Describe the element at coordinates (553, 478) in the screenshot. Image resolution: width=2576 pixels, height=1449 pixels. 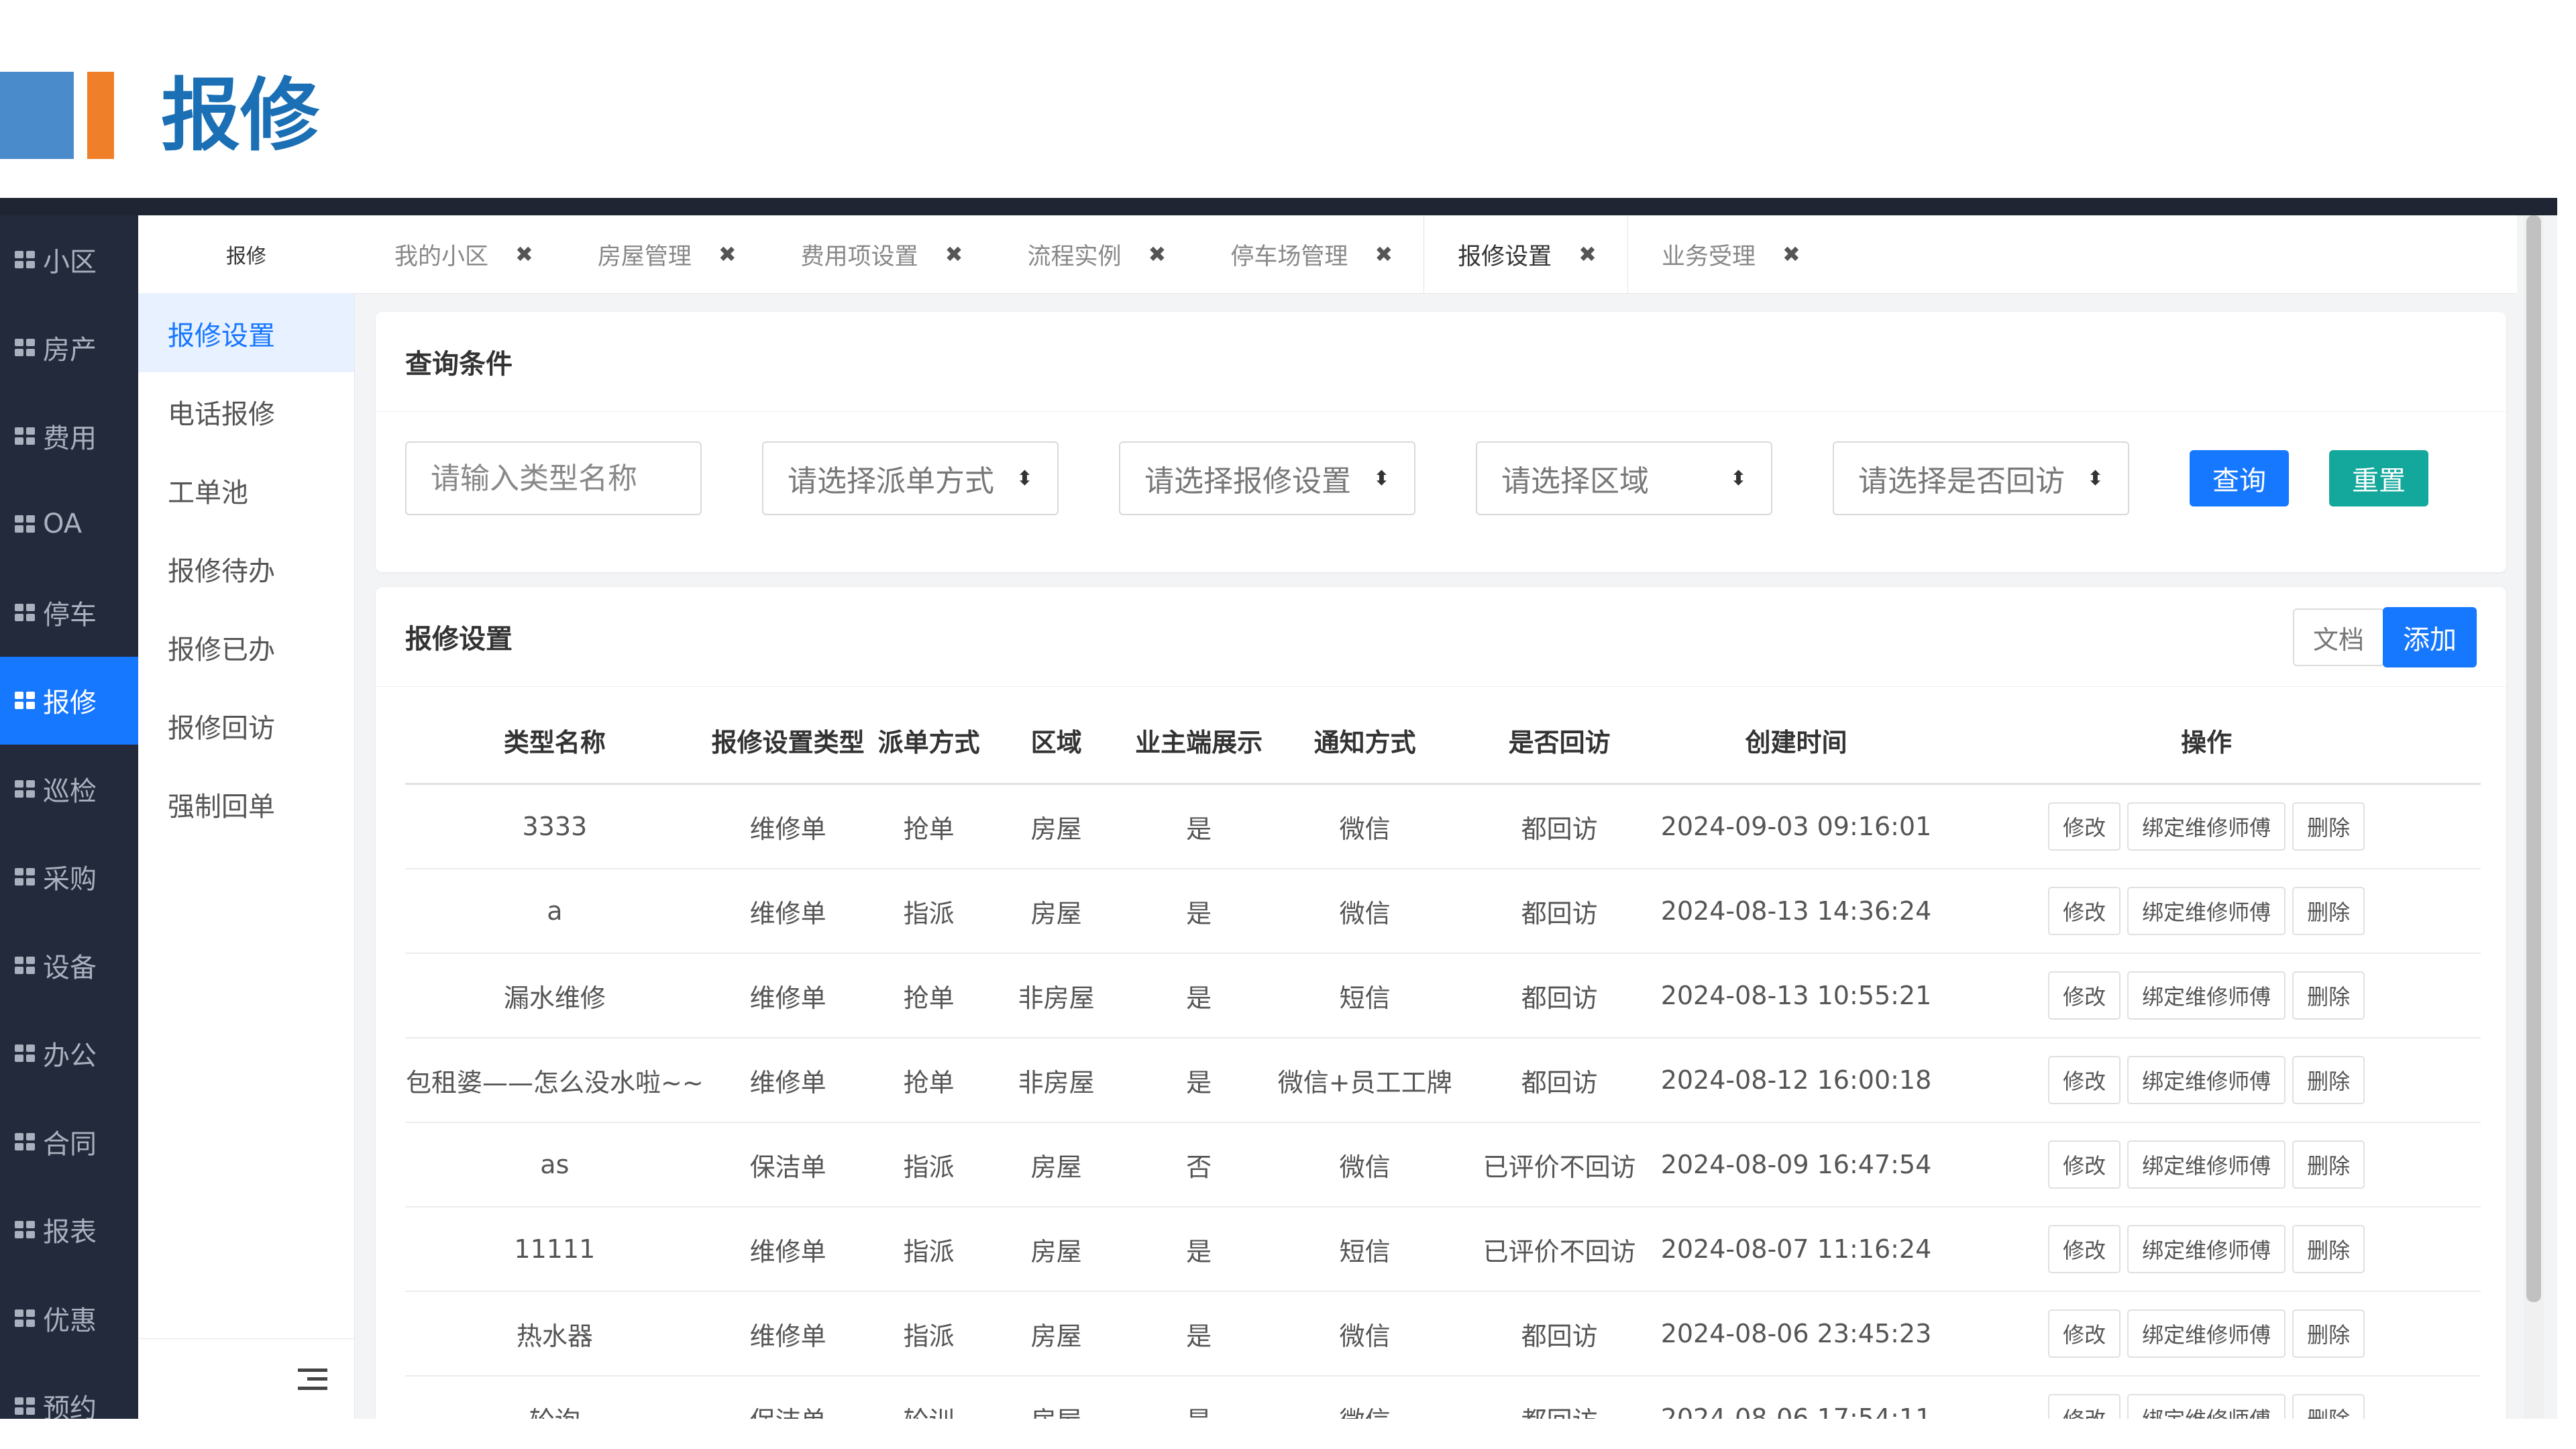
I see `type-name-input` at that location.